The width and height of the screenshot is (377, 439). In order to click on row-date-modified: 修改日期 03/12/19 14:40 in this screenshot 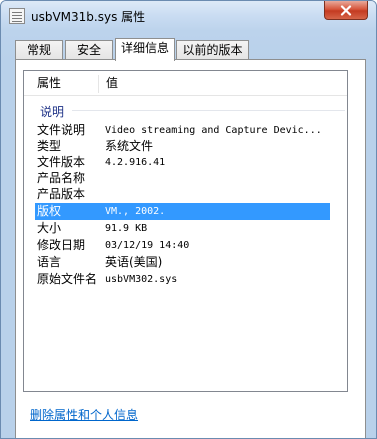, I will do `click(182, 245)`.